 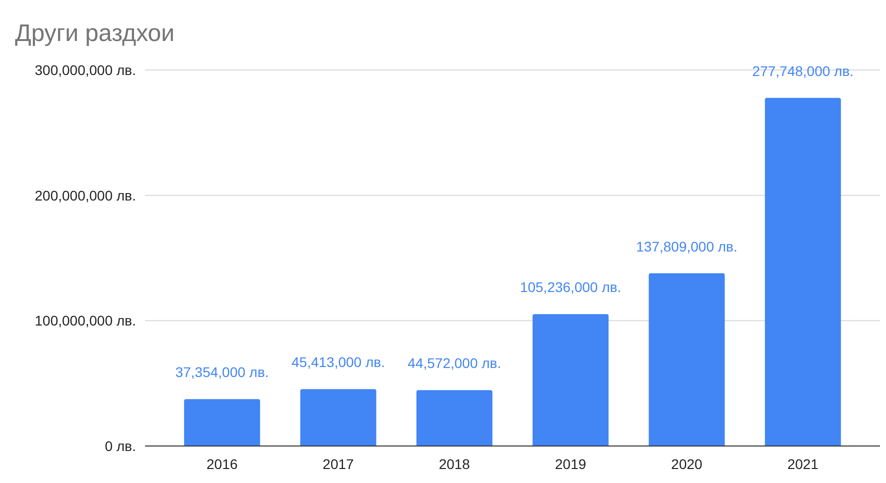 What do you see at coordinates (454, 464) in the screenshot?
I see `axis-label: 2018` at bounding box center [454, 464].